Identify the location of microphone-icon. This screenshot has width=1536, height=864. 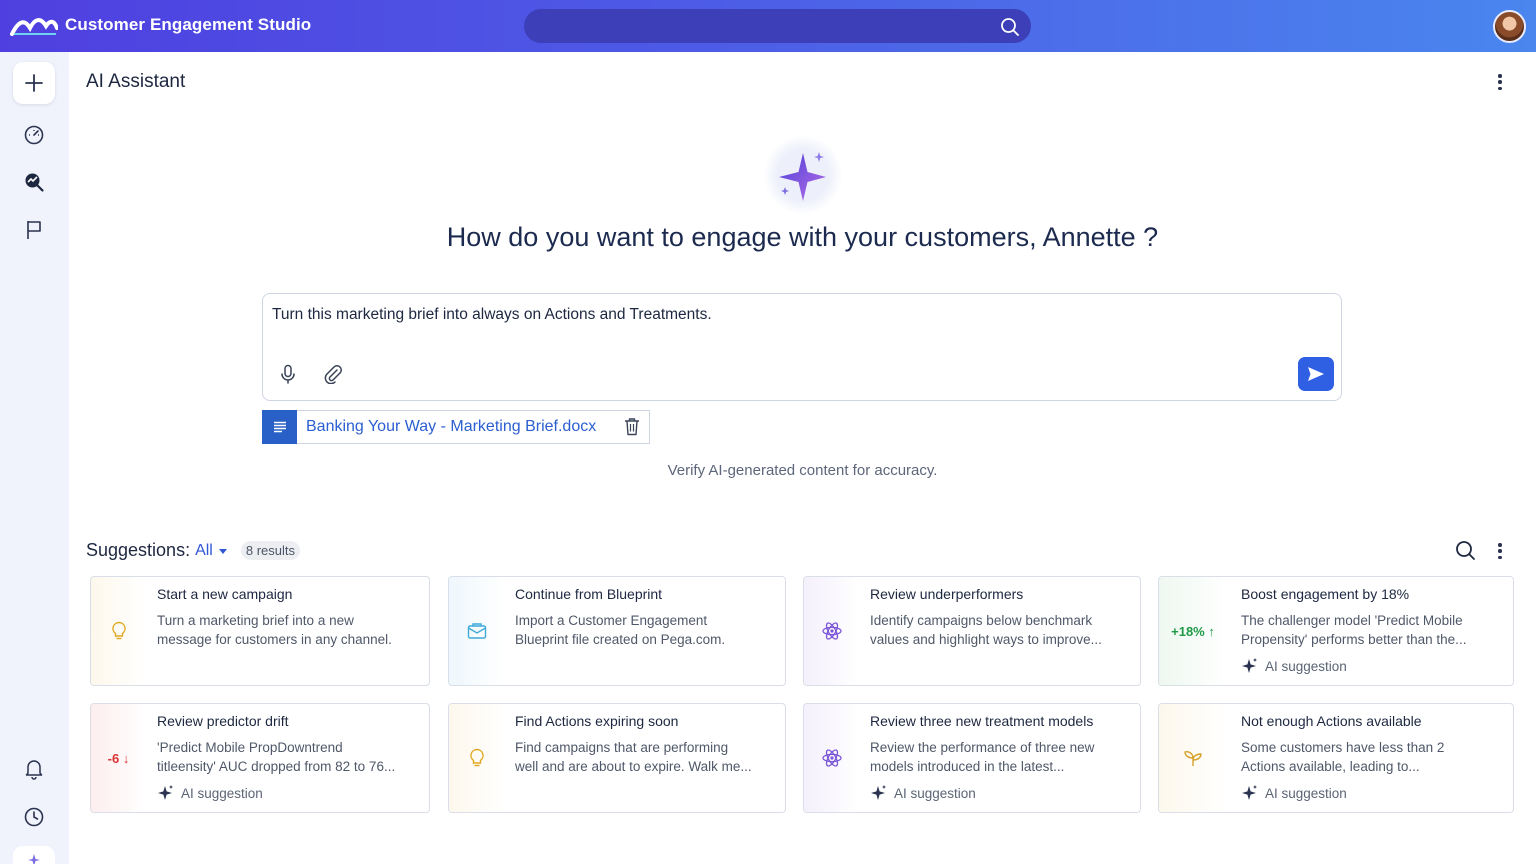
(288, 374).